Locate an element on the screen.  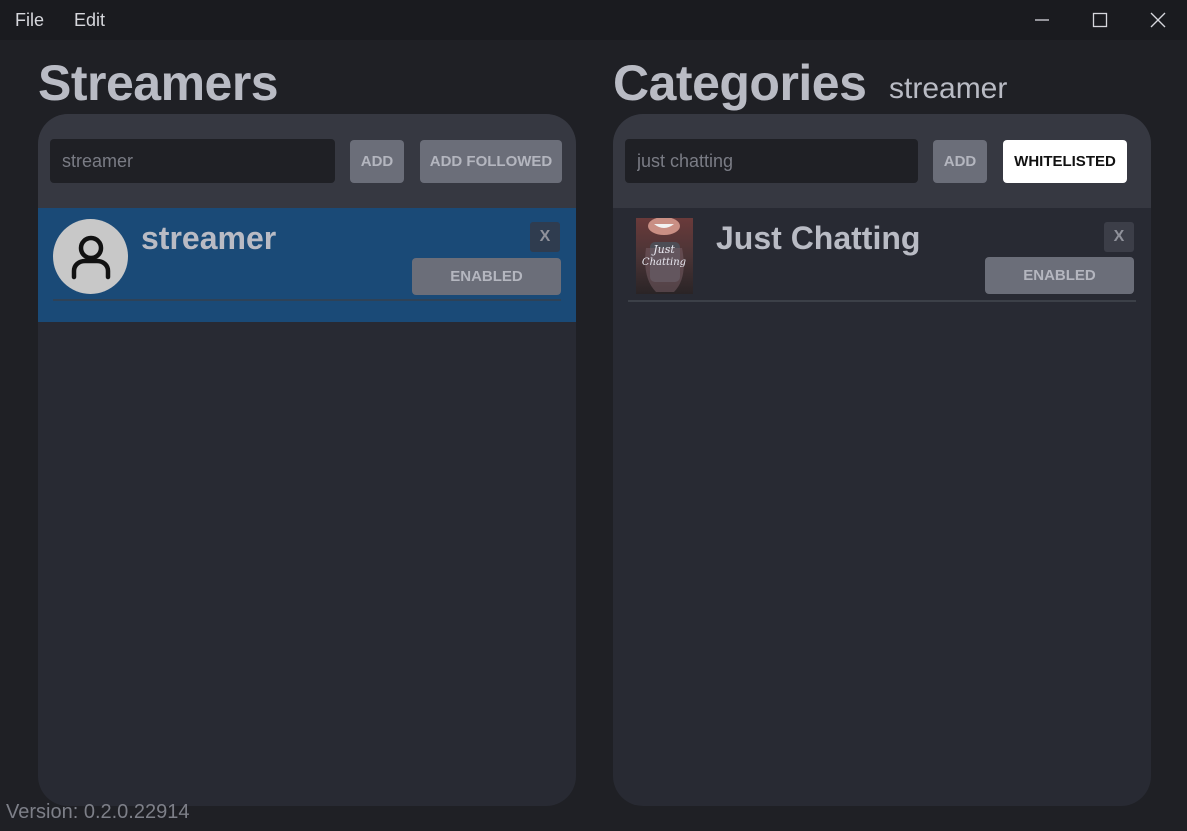
minimize-button is located at coordinates (1042, 20).